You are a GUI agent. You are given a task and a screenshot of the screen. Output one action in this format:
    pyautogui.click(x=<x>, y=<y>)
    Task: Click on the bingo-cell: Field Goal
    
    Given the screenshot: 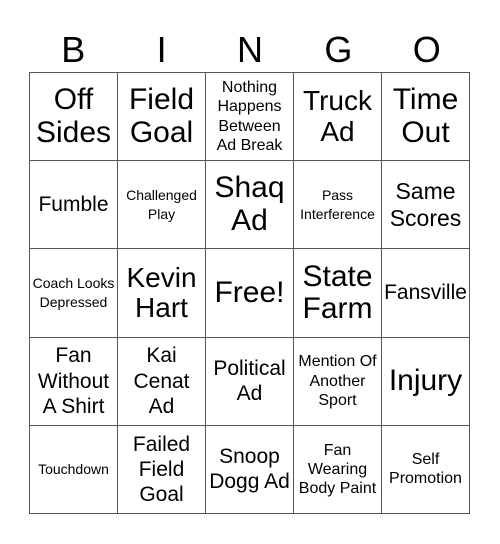 What is the action you would take?
    pyautogui.click(x=162, y=117)
    